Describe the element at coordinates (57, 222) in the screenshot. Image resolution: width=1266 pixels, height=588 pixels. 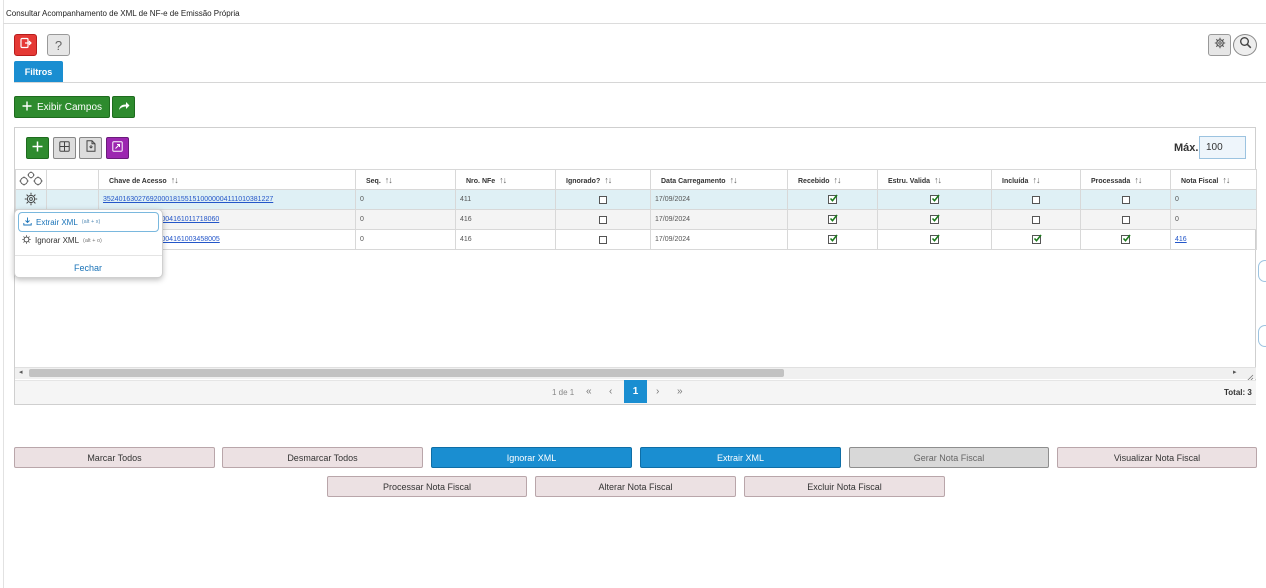
I see `menu-item-label: Extrair XML` at that location.